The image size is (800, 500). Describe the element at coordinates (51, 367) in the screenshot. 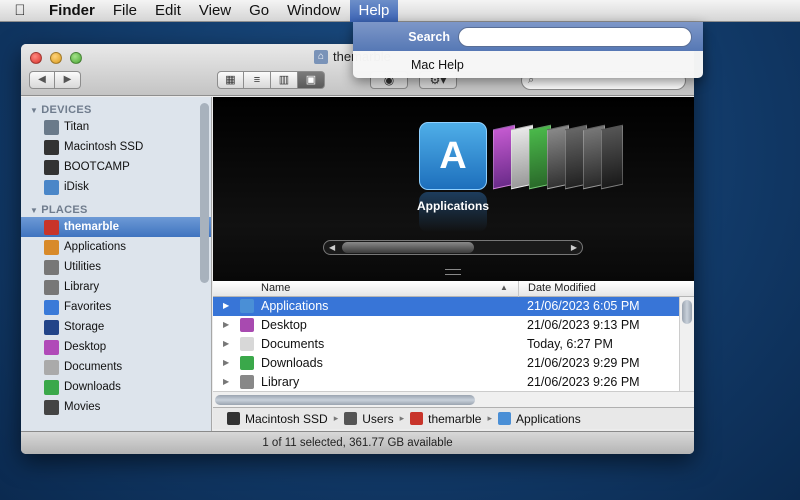

I see `documents-icon` at that location.